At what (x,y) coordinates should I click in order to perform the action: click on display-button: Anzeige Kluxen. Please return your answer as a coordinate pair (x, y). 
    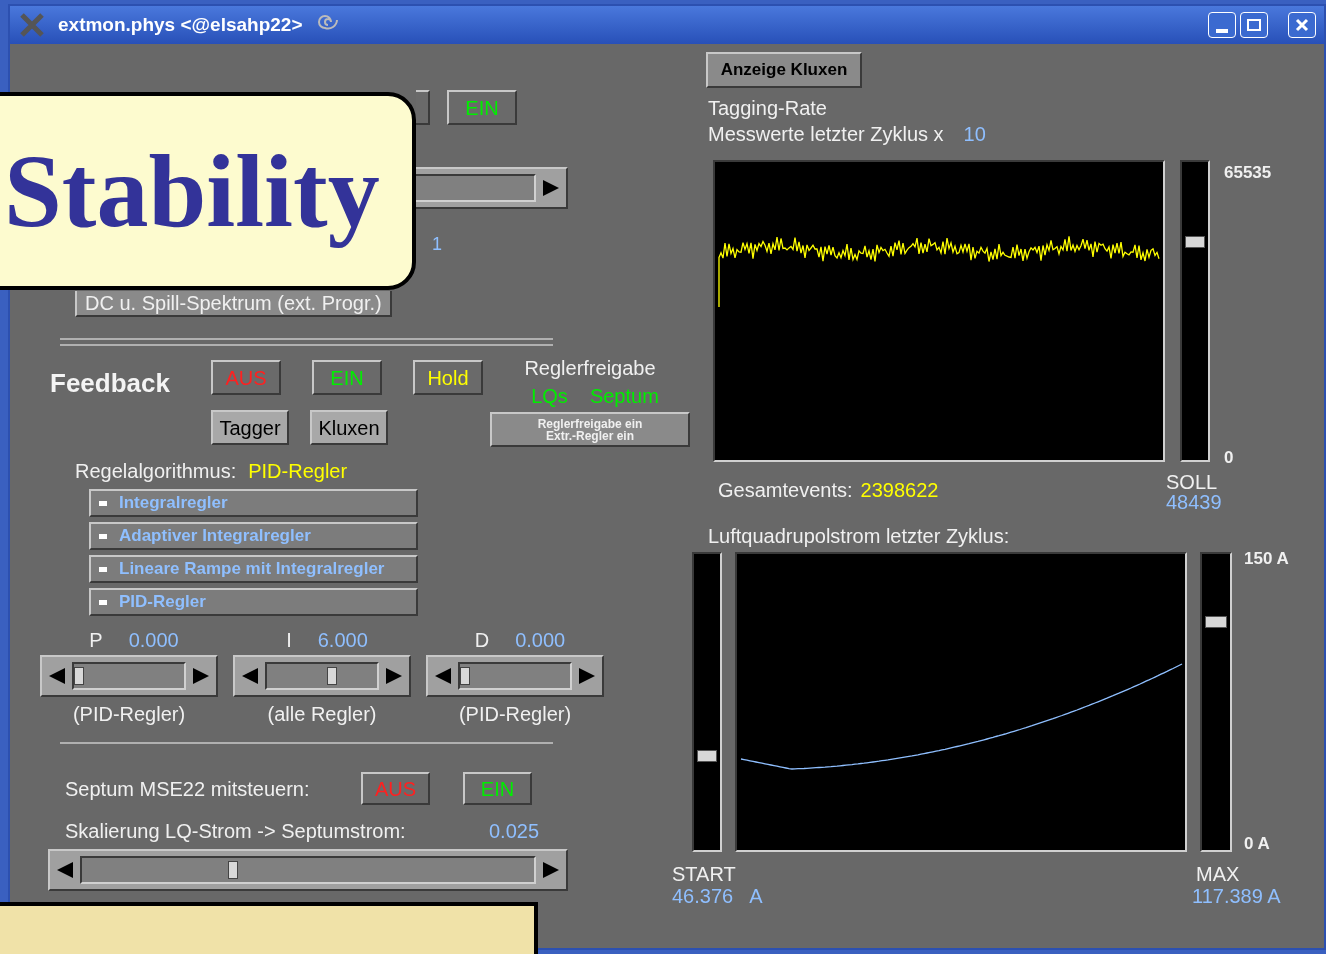
    Looking at the image, I should click on (784, 70).